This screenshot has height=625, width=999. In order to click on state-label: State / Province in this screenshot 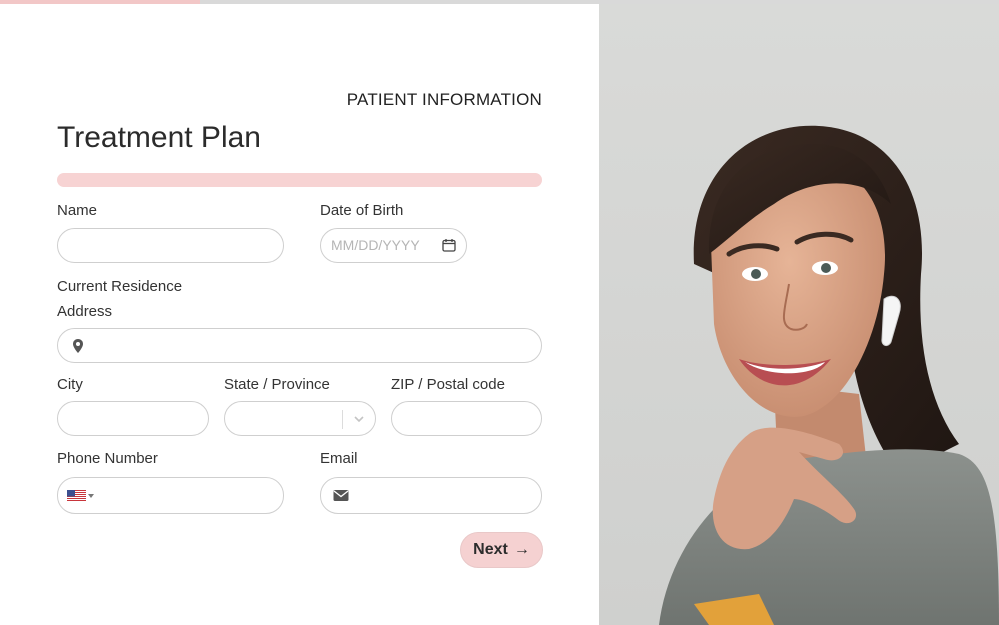, I will do `click(277, 384)`.